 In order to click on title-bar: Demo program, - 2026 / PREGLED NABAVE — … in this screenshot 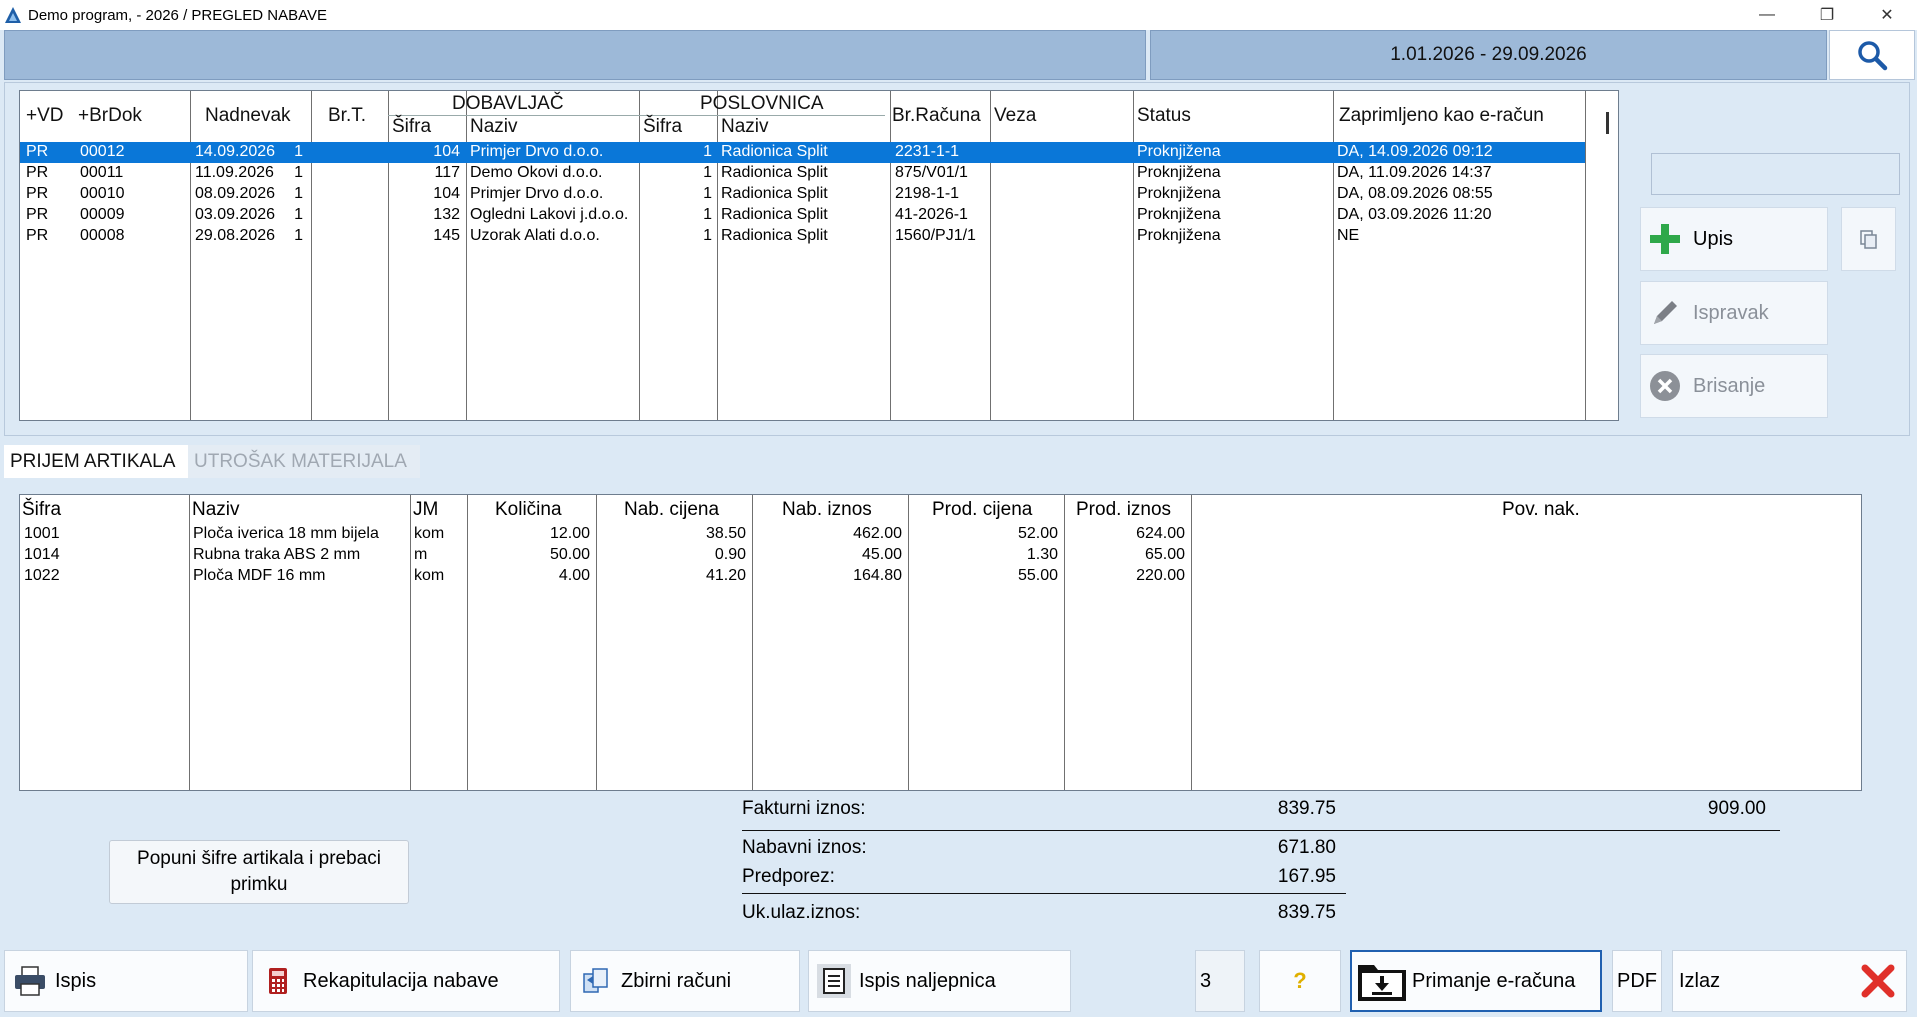, I will do `click(958, 15)`.